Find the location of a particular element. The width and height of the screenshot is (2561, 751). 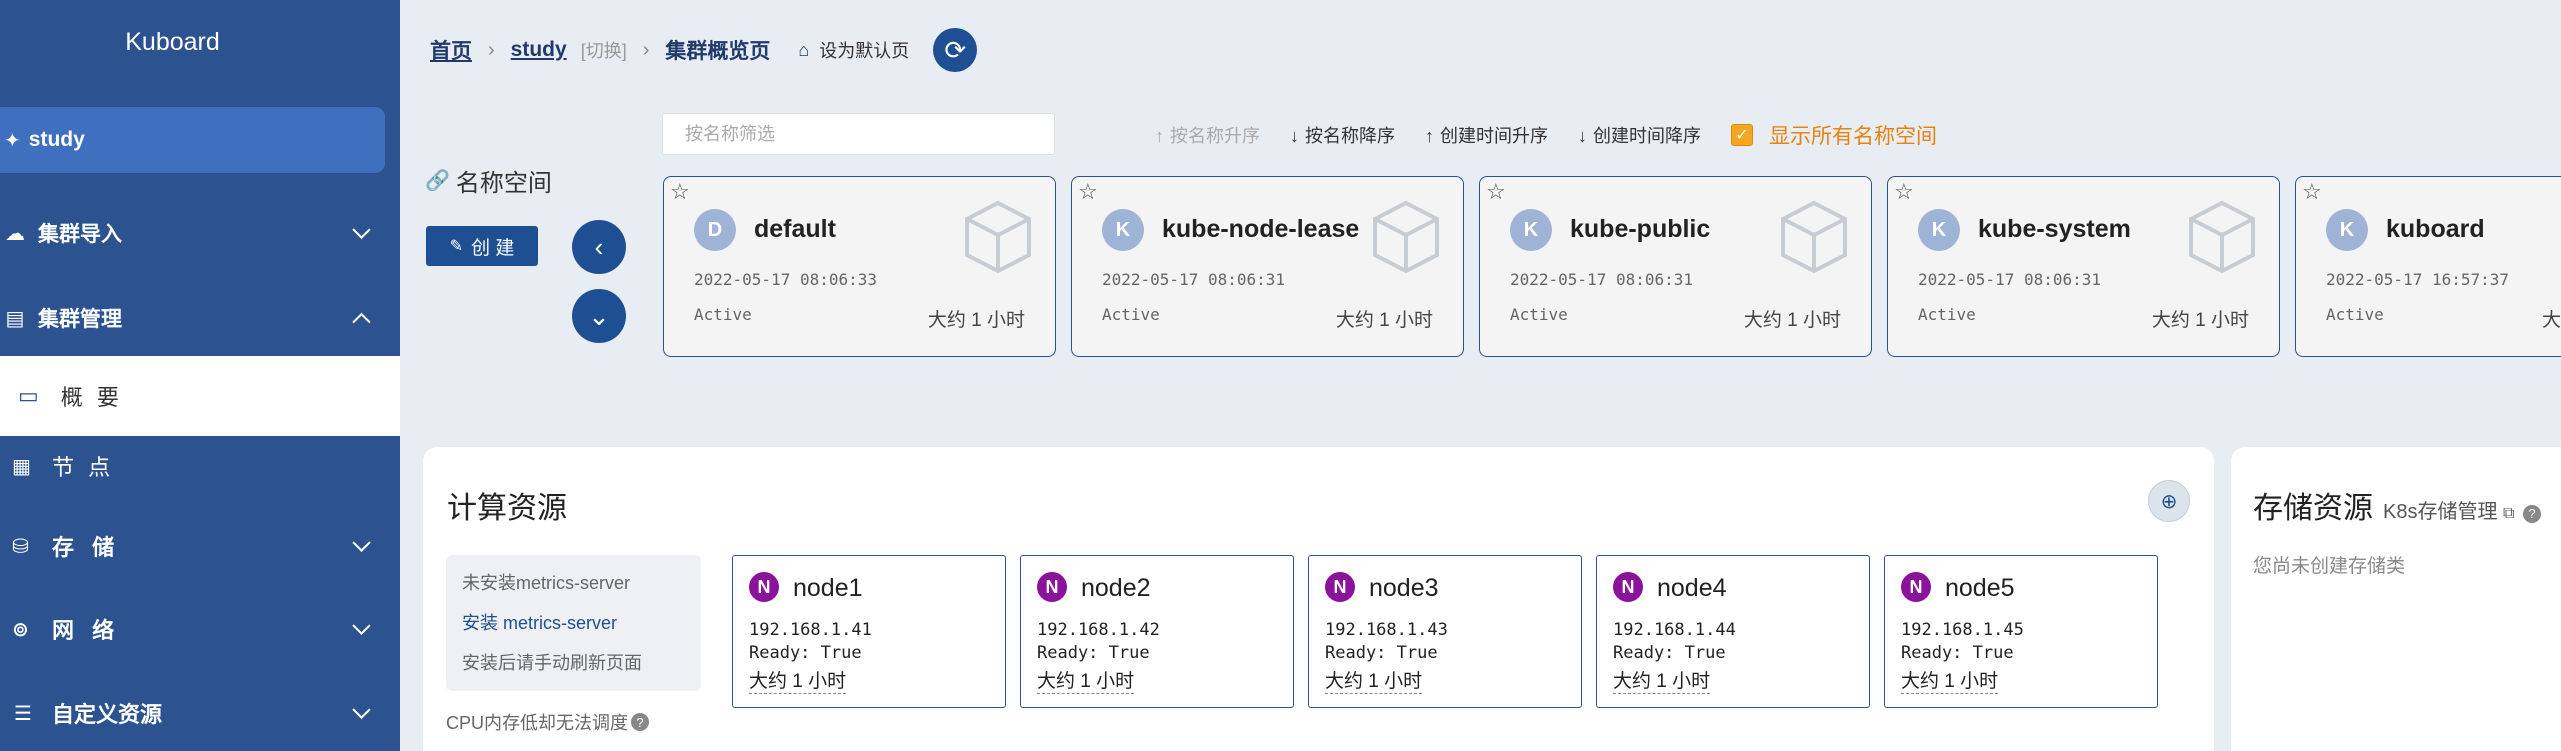

sidebar-item-label: 节 点 is located at coordinates (83, 467).